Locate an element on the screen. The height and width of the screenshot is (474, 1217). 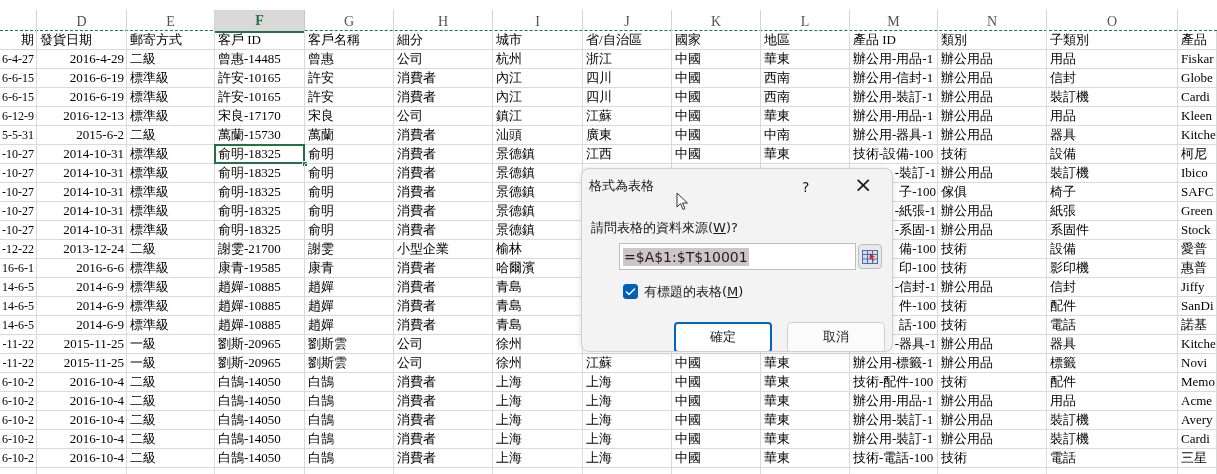
column-header: H is located at coordinates (443, 21).